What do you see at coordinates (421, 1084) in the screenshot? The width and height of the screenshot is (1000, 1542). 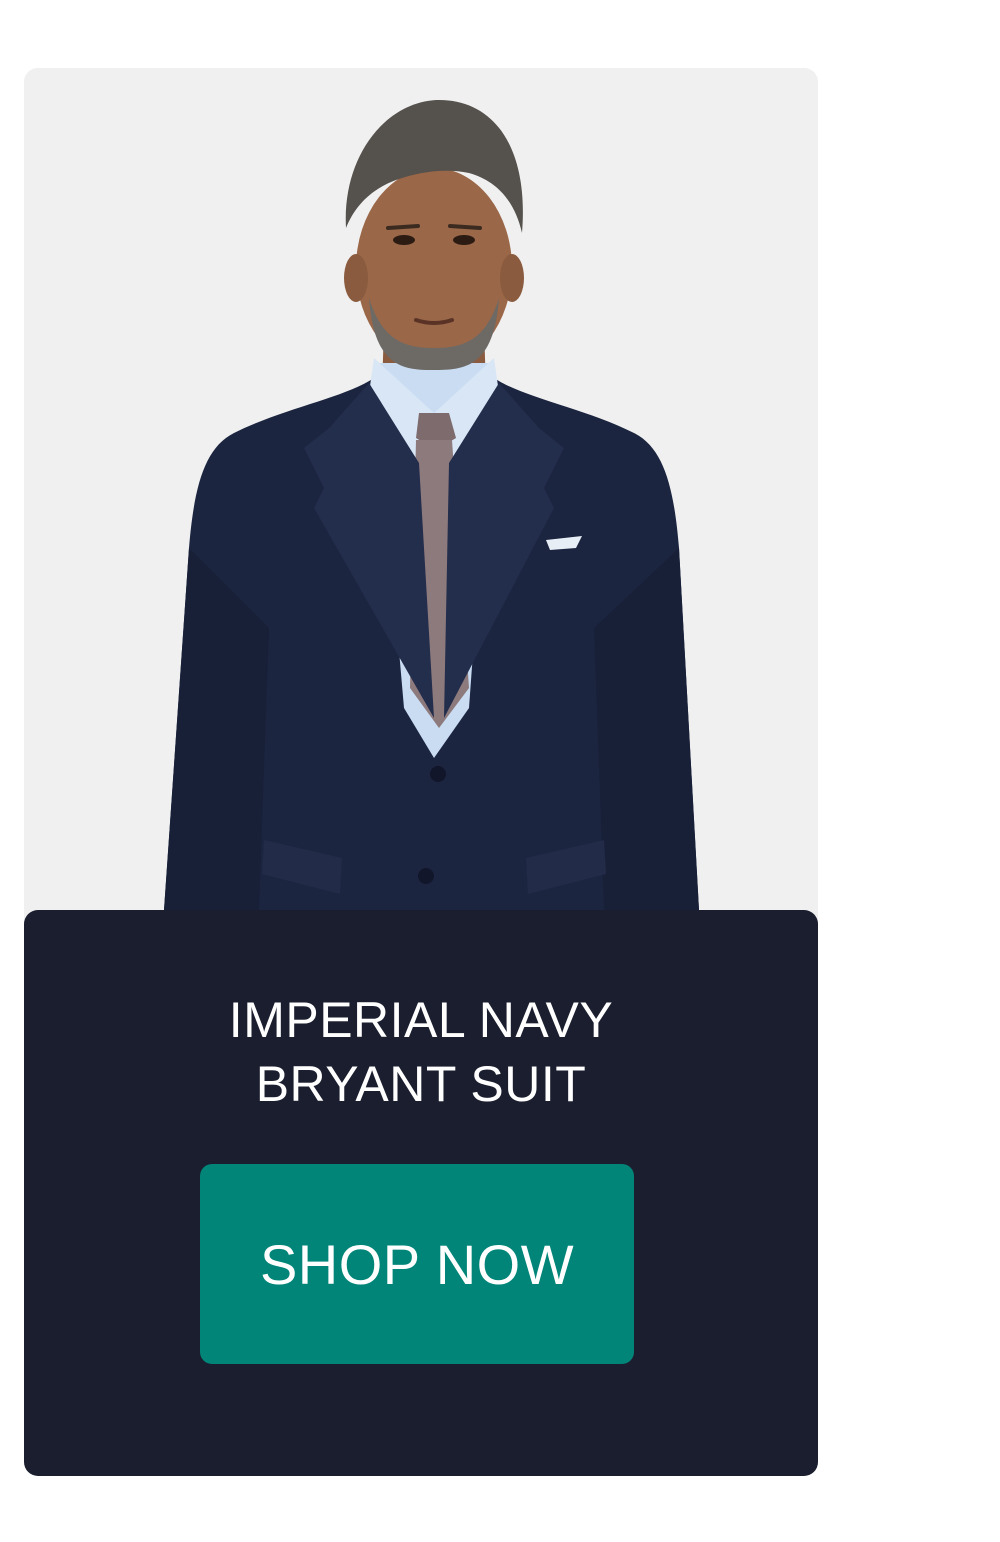 I see `product-title-line2: BRYANT SUIT` at bounding box center [421, 1084].